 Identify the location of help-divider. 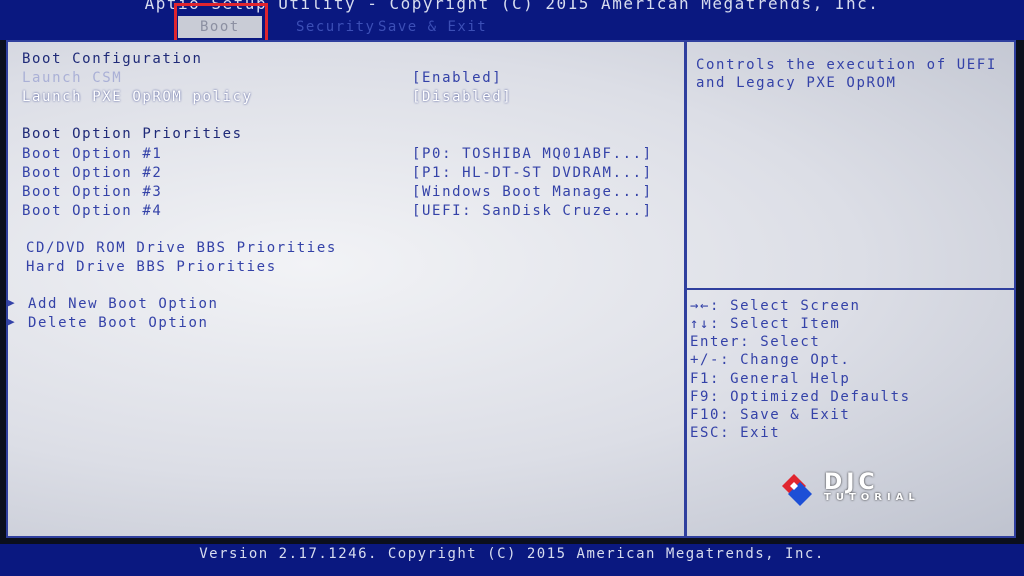
(851, 289).